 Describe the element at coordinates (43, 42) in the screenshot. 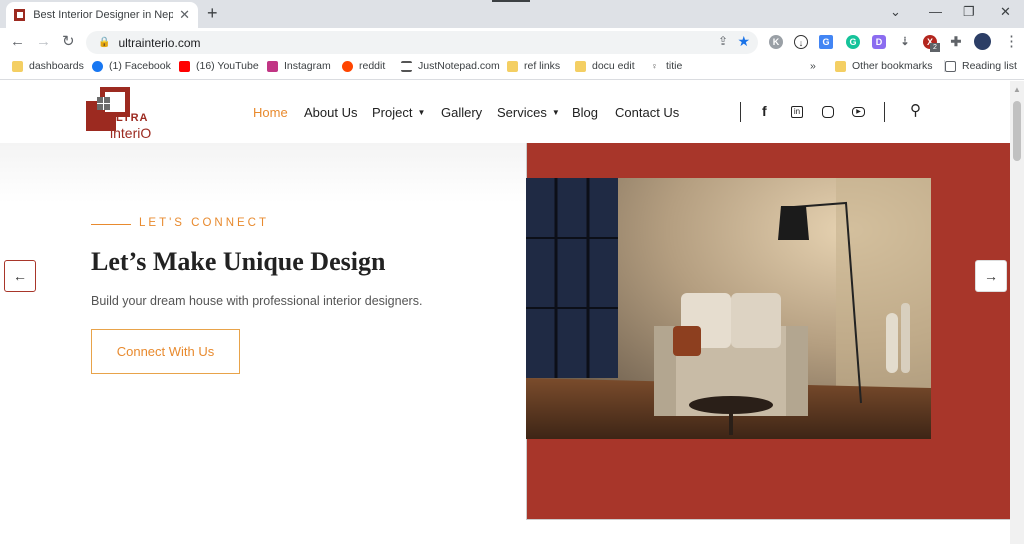

I see `forward-icon: →` at that location.